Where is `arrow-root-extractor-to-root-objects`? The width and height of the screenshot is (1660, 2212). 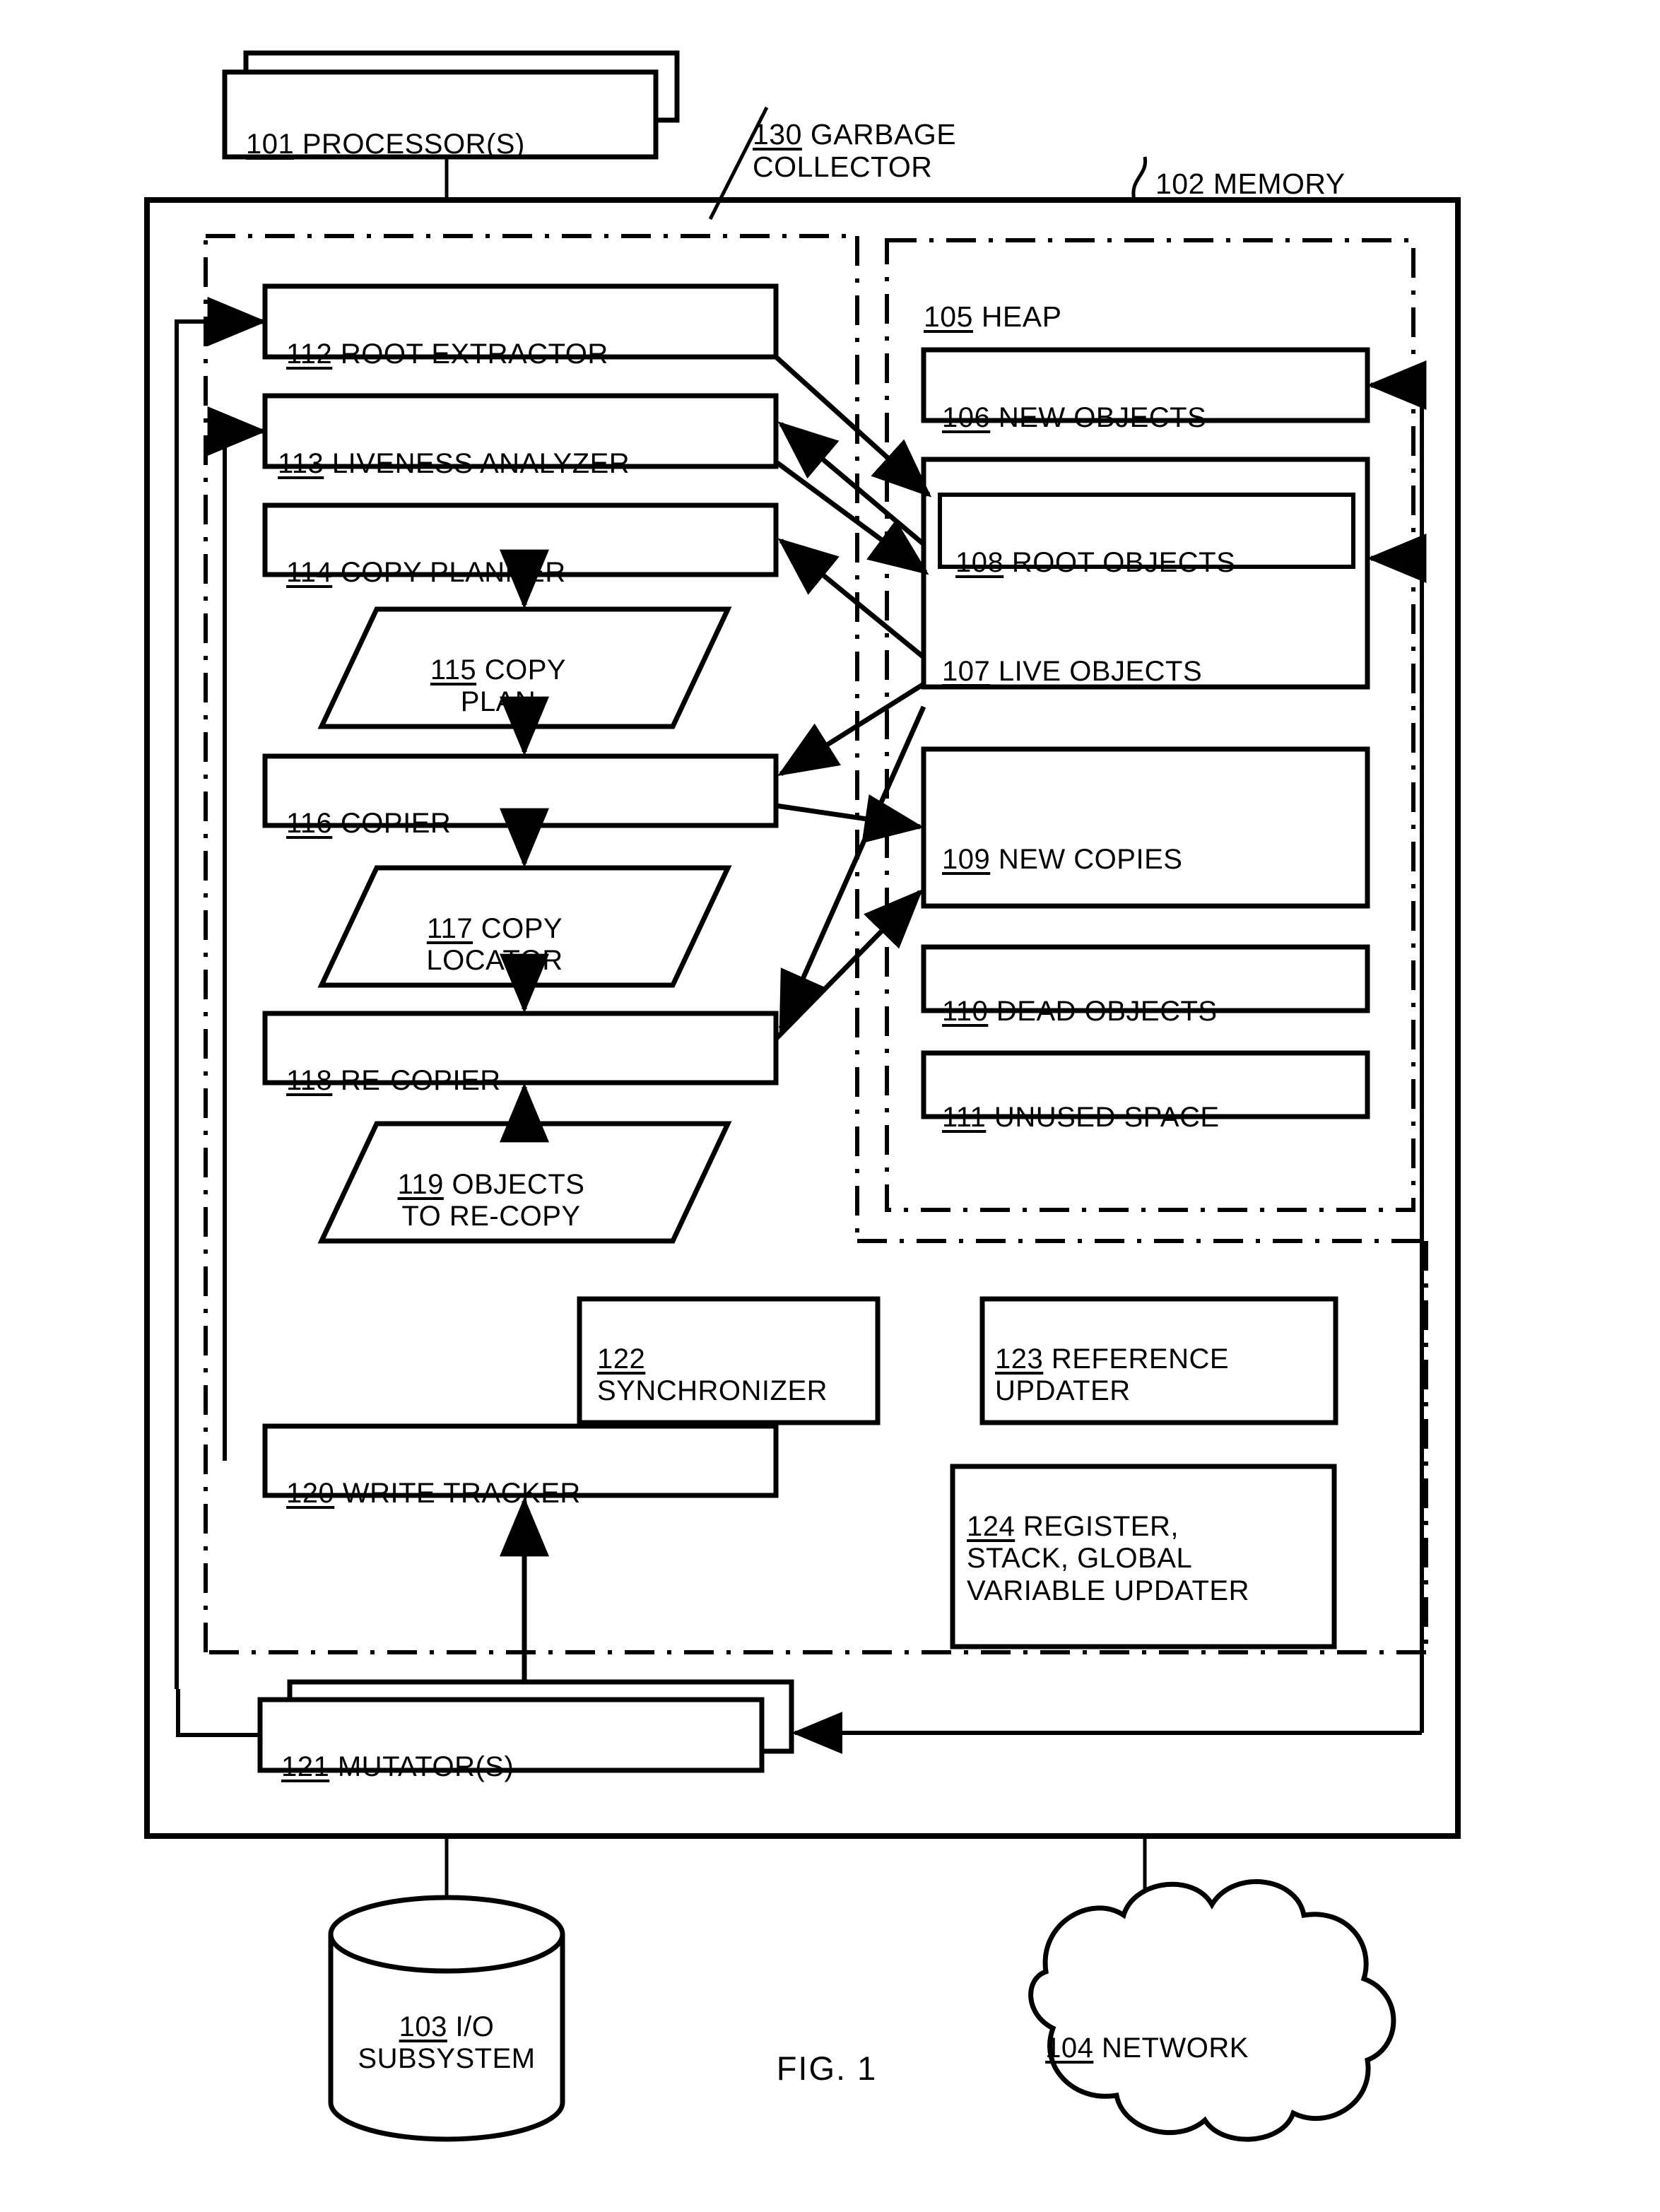 arrow-root-extractor-to-root-objects is located at coordinates (853, 426).